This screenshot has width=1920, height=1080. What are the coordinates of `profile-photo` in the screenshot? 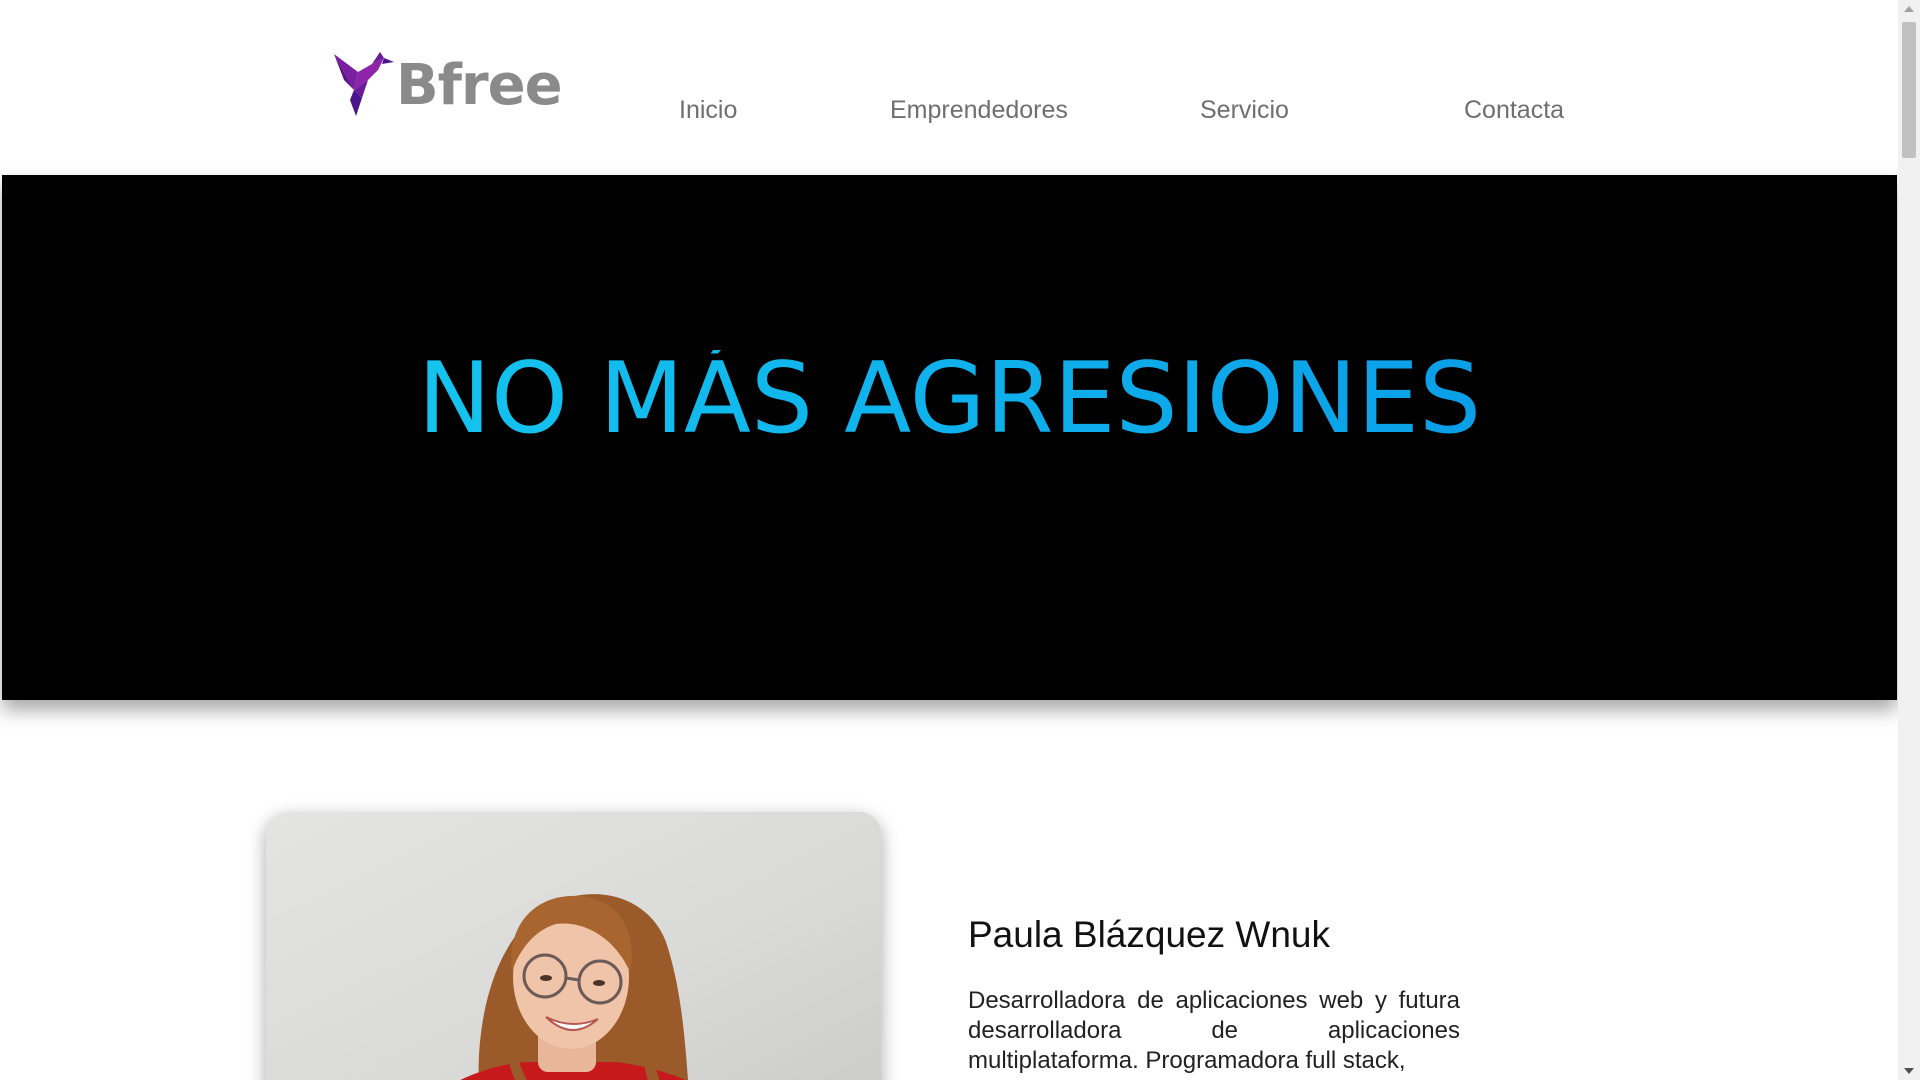 It's located at (573, 946).